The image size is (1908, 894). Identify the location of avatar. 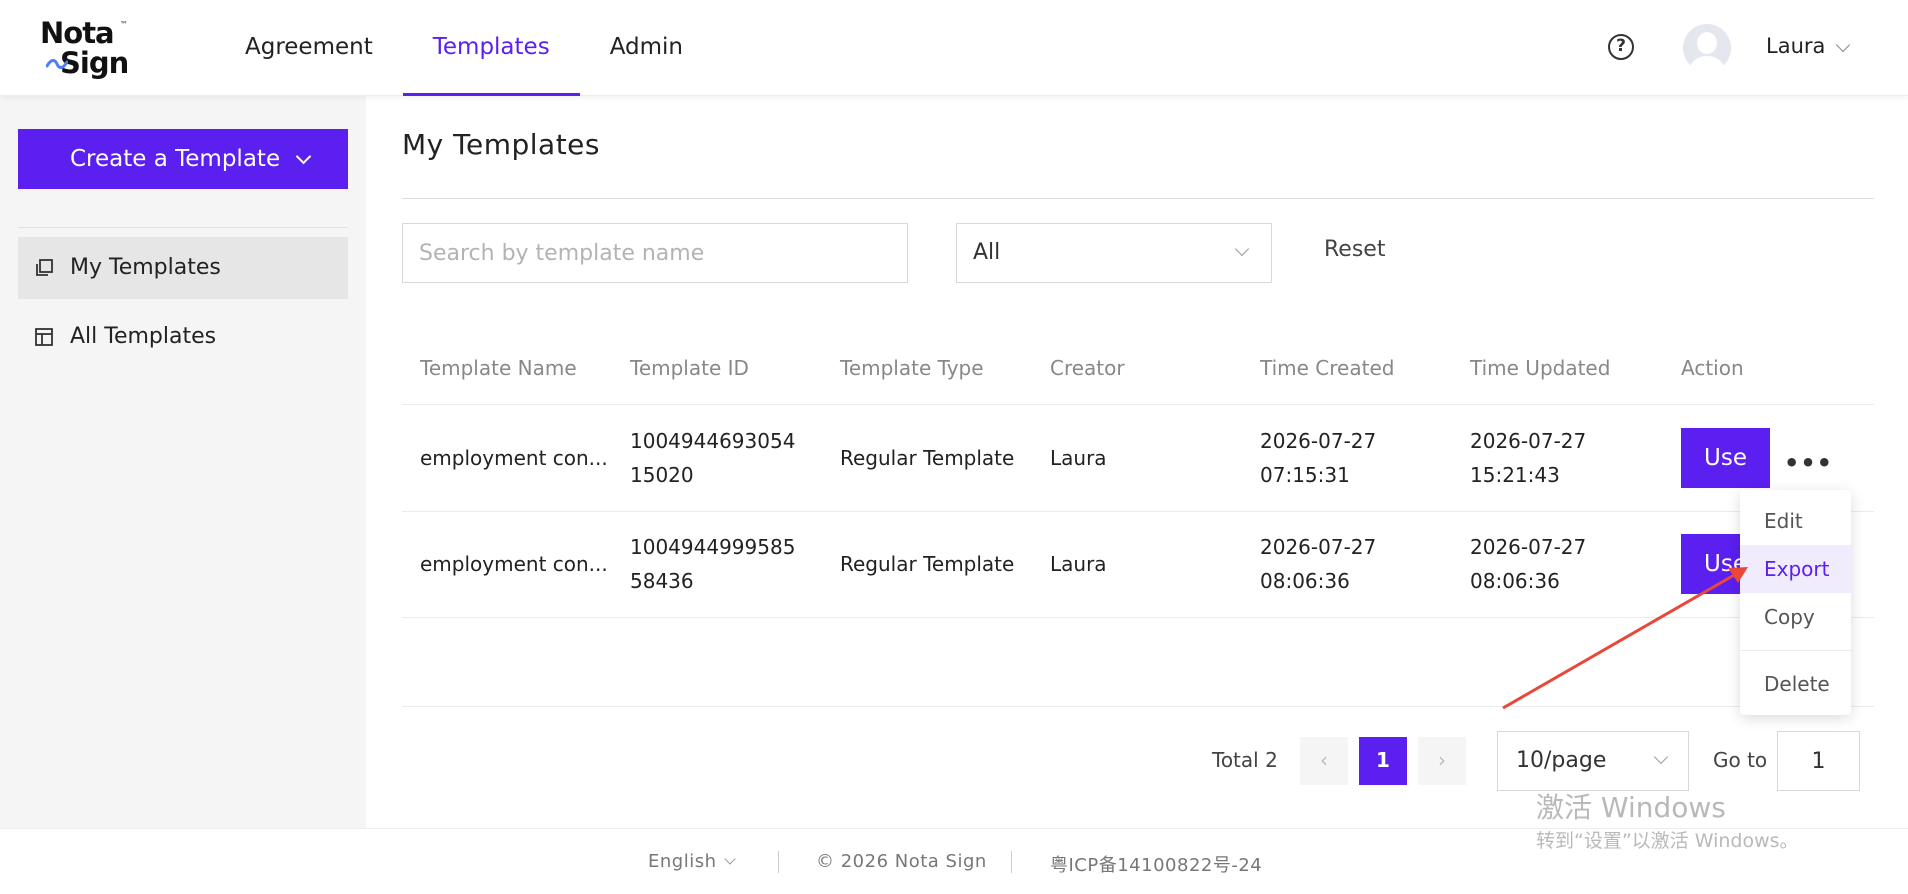
(1707, 48).